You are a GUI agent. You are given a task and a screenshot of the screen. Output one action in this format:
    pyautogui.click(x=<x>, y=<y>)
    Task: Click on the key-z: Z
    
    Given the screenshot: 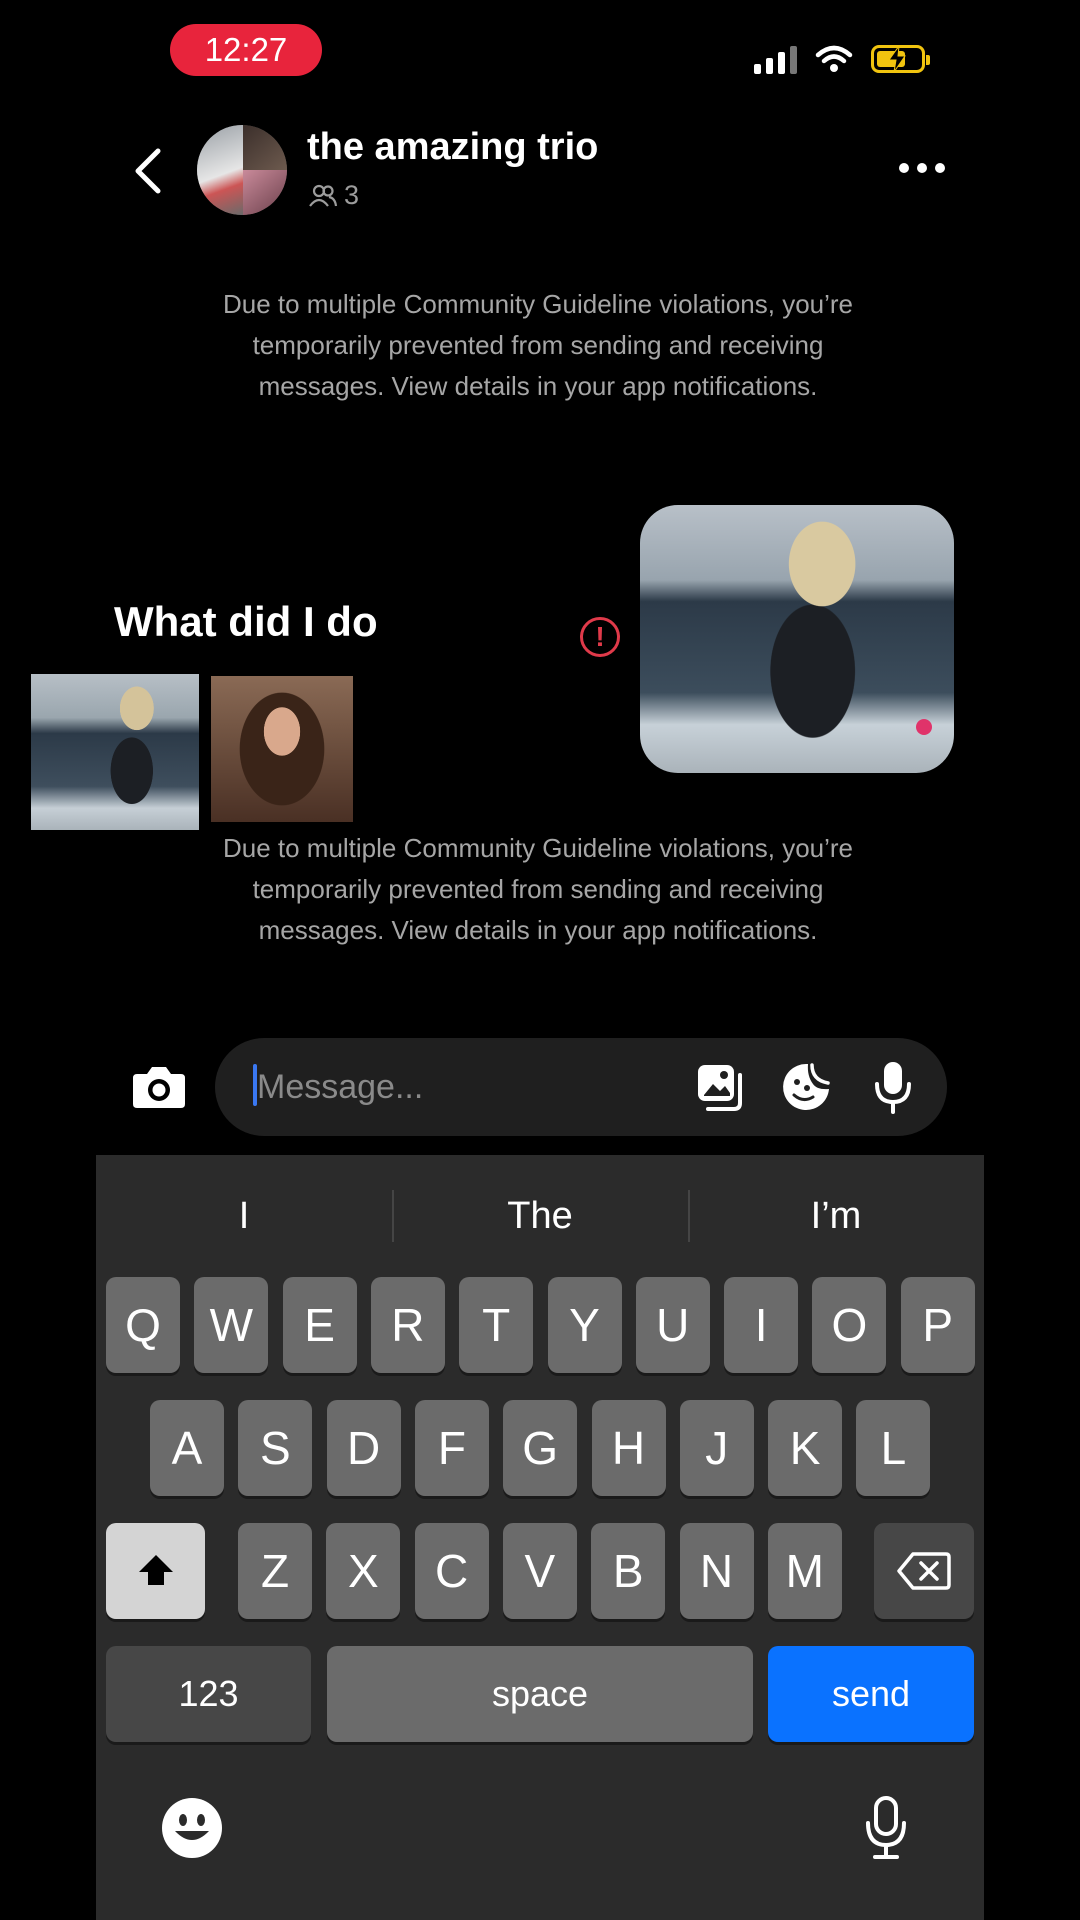 What is the action you would take?
    pyautogui.click(x=275, y=1571)
    